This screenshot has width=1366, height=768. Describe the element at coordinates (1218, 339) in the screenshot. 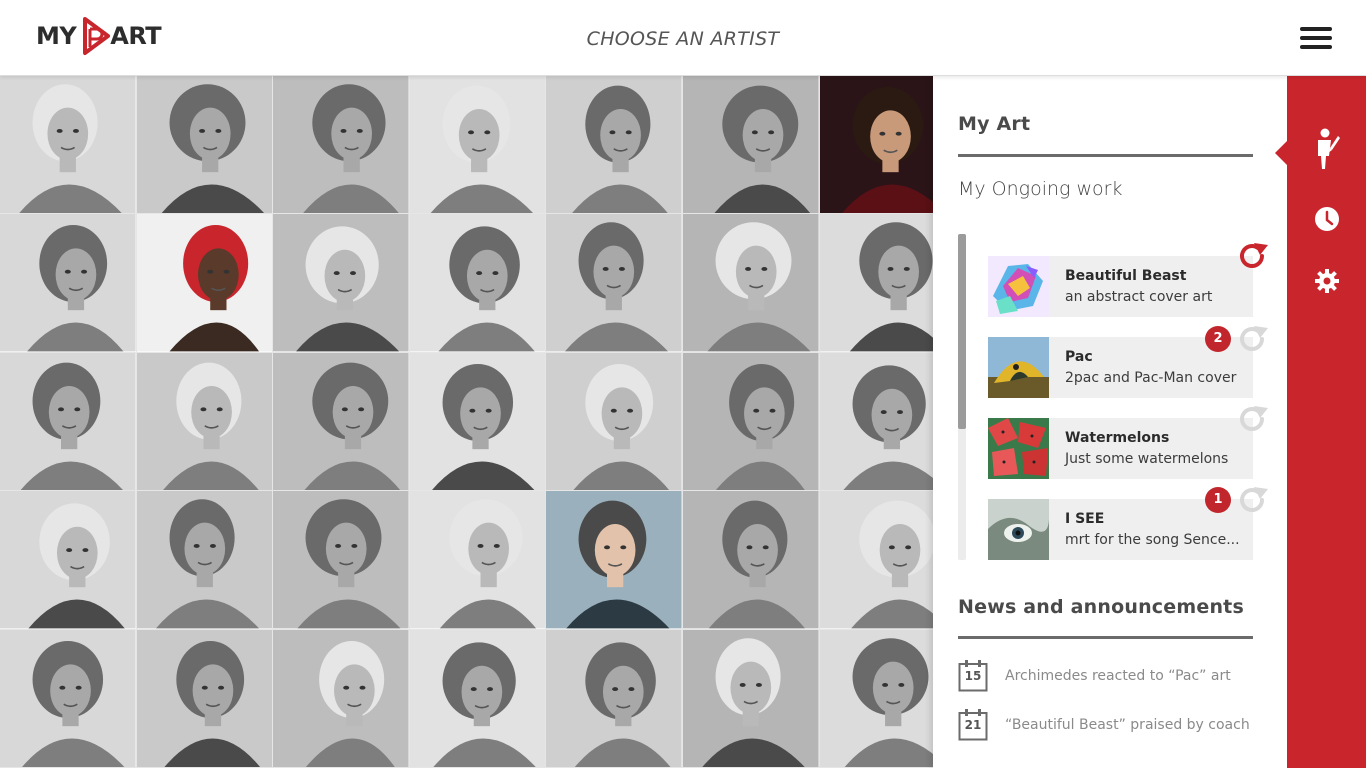

I see `notification-badge: 2` at that location.